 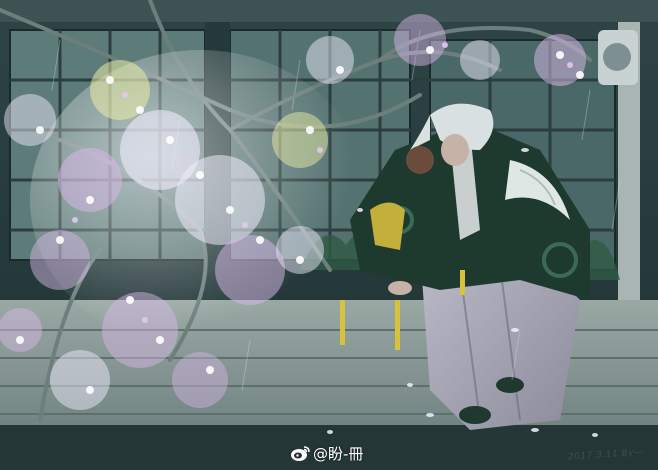 I want to click on eaves, so click(x=329, y=11).